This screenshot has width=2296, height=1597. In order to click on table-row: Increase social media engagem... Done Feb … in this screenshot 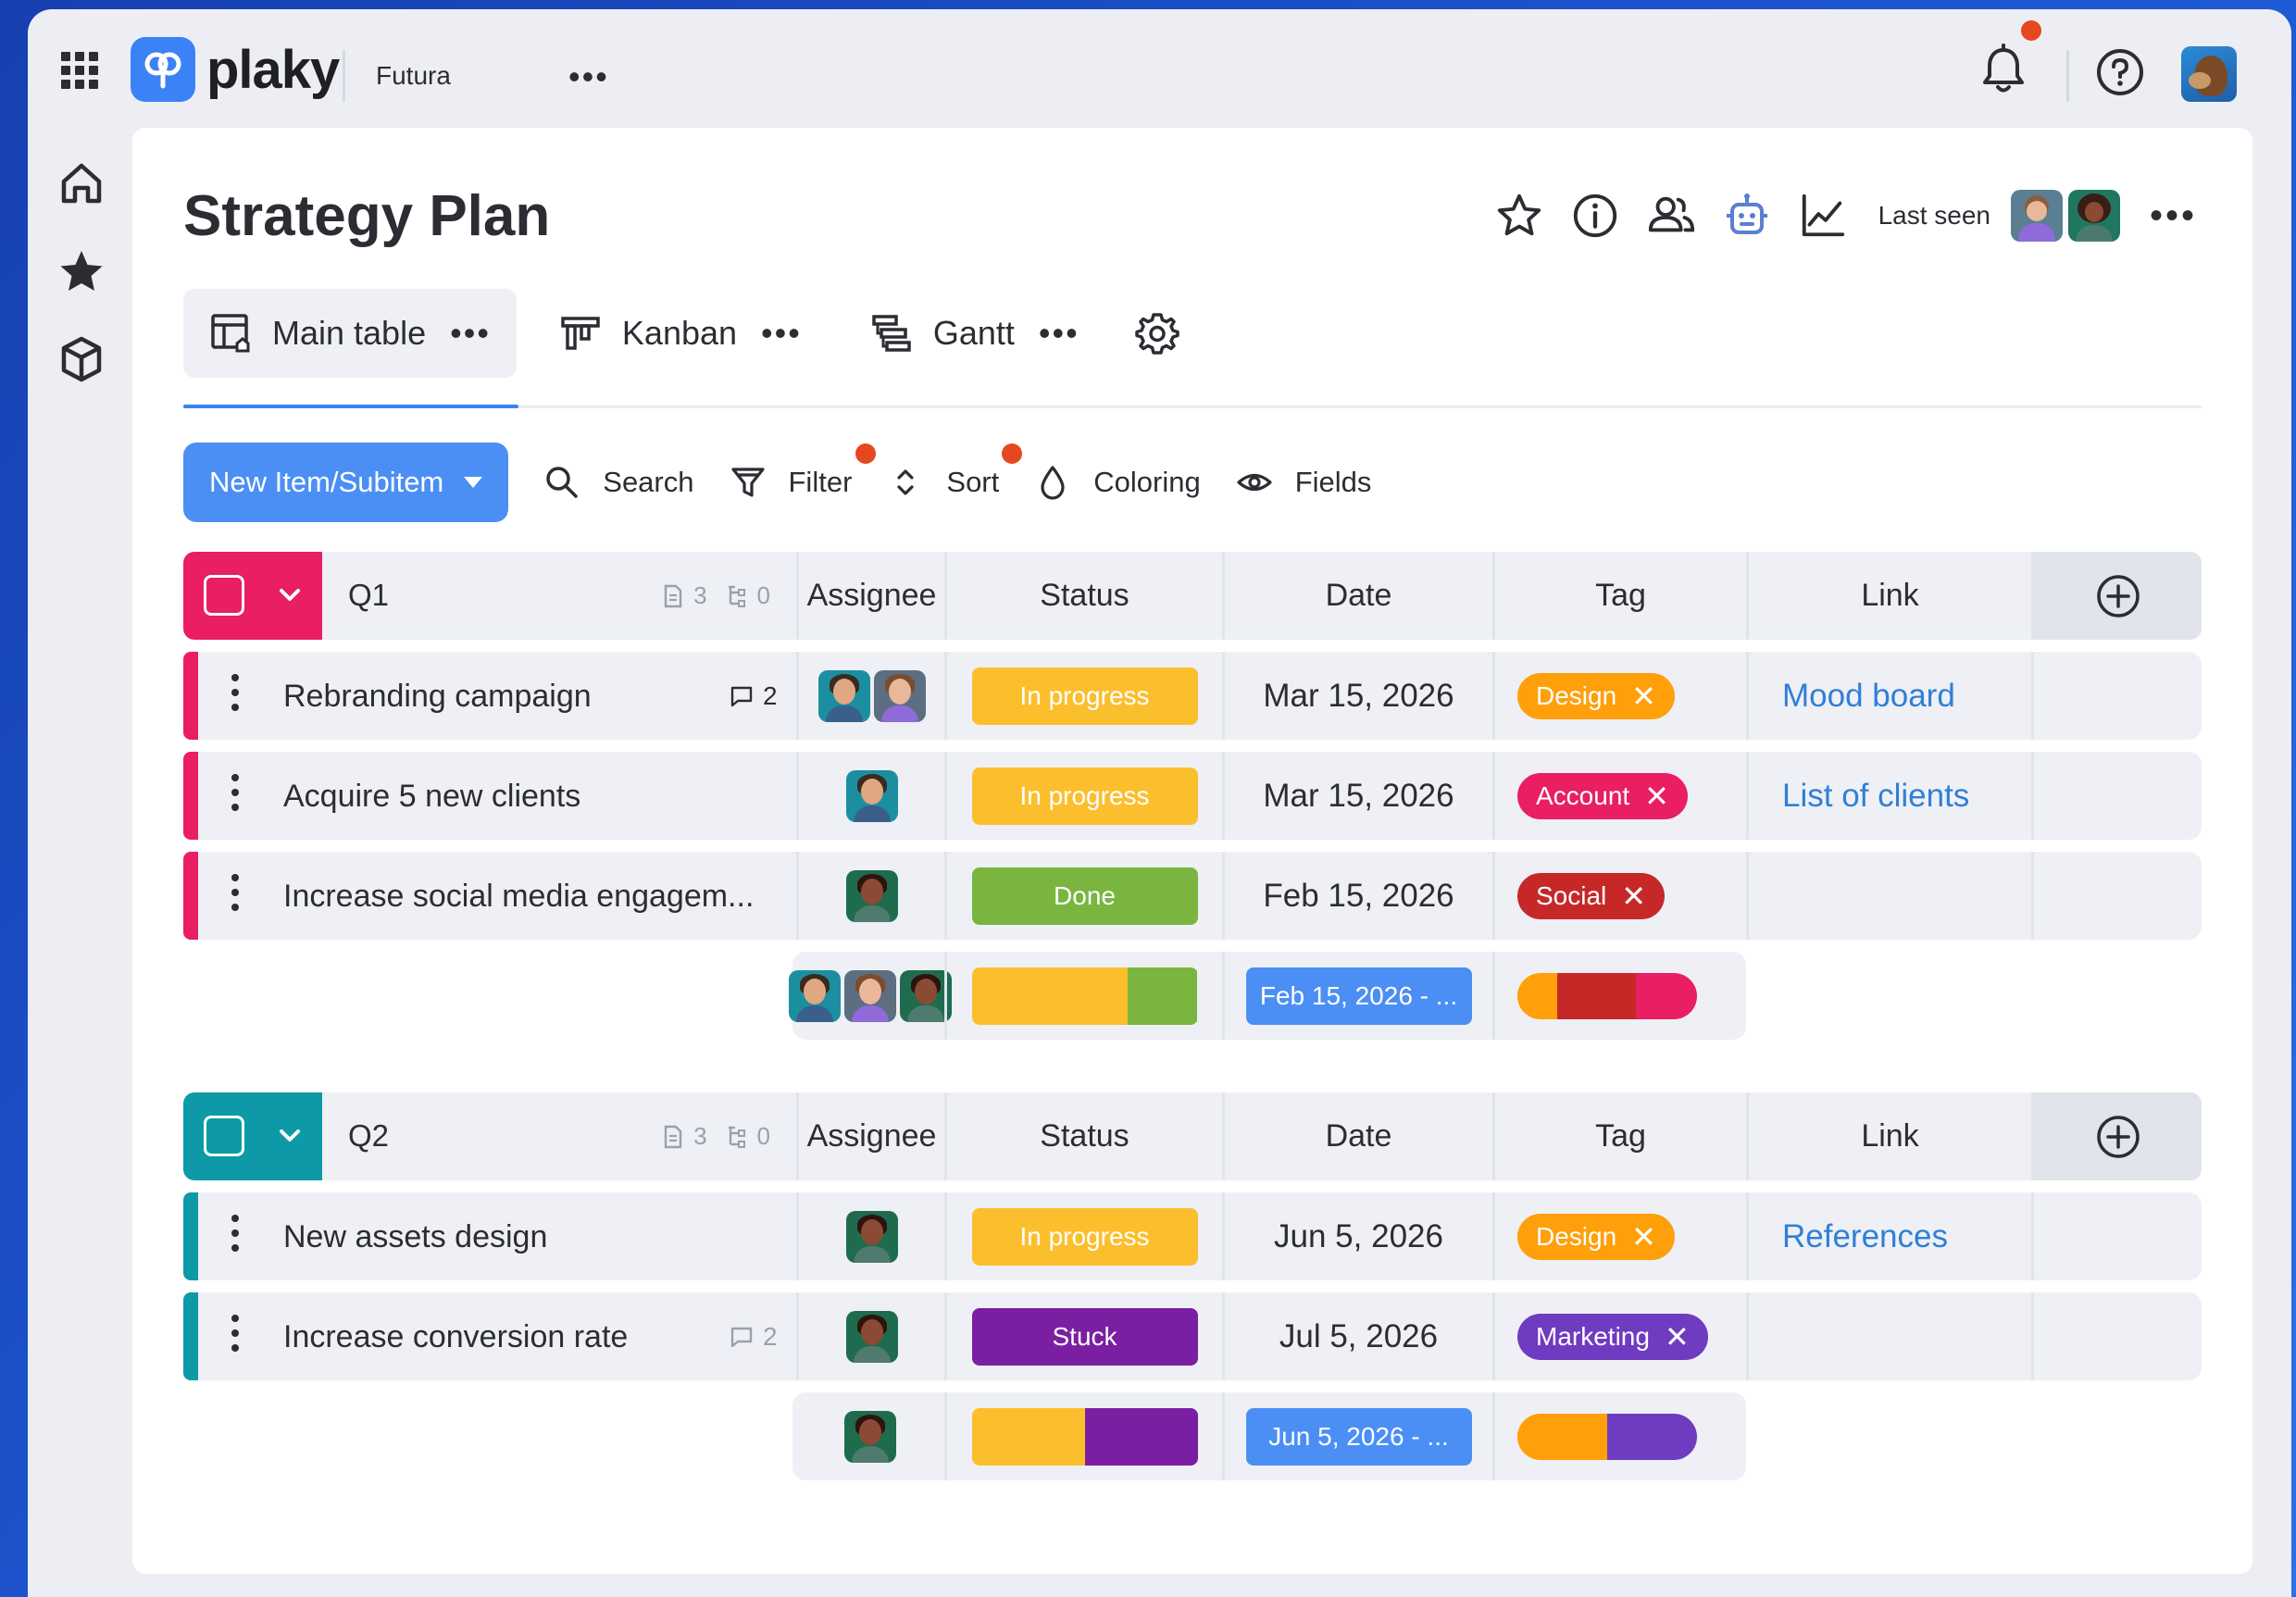, I will do `click(1192, 896)`.